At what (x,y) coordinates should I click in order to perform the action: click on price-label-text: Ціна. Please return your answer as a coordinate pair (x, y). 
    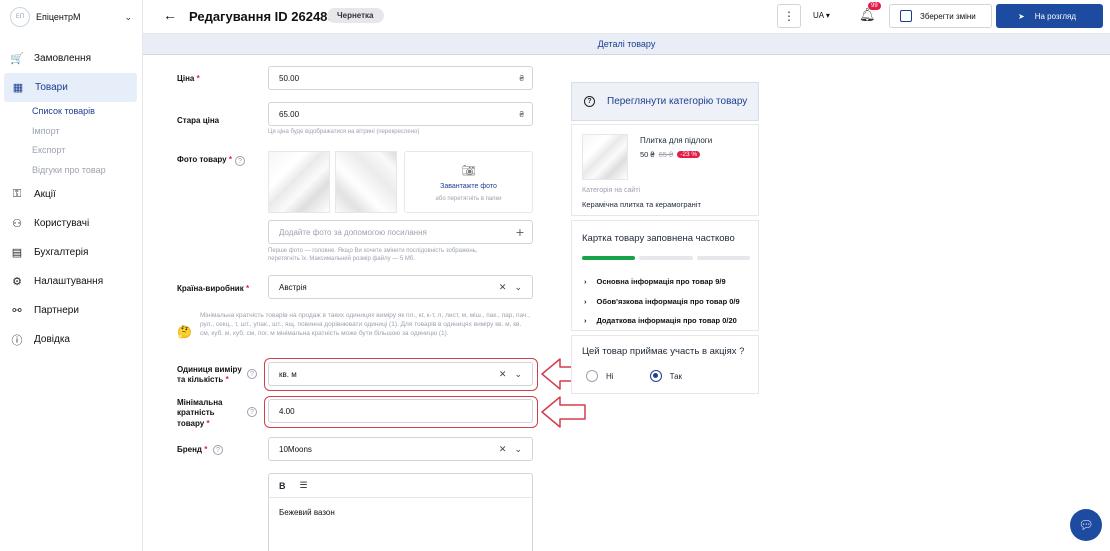
    Looking at the image, I should click on (186, 78).